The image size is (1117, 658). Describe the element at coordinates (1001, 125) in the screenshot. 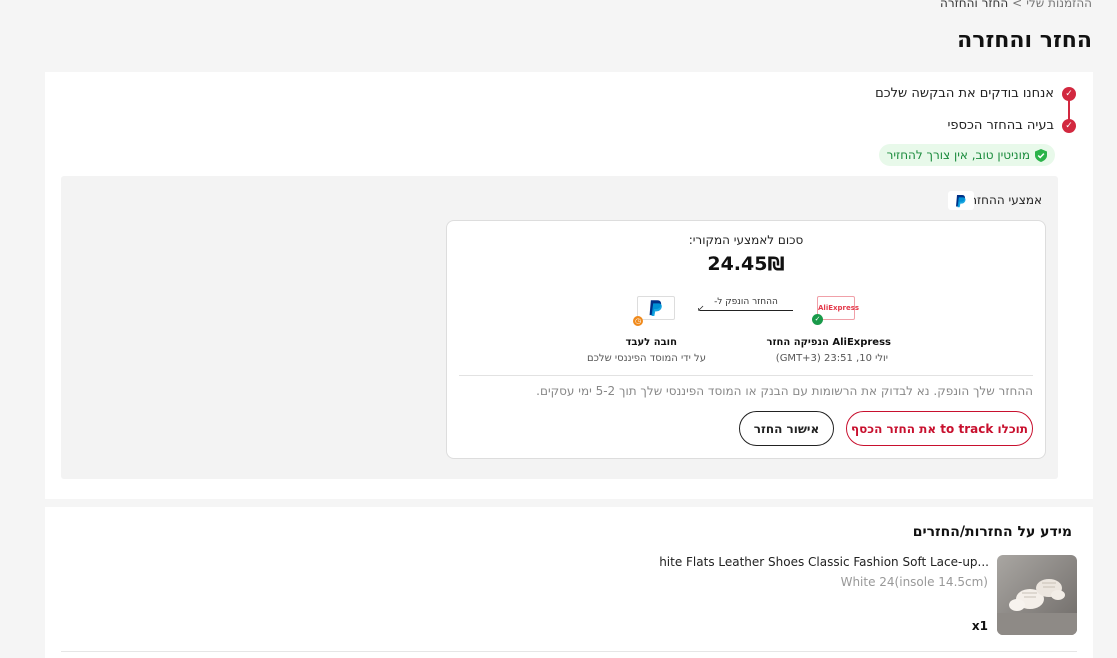

I see `step-refund-problem: בעיה בהחזר הכספי` at that location.